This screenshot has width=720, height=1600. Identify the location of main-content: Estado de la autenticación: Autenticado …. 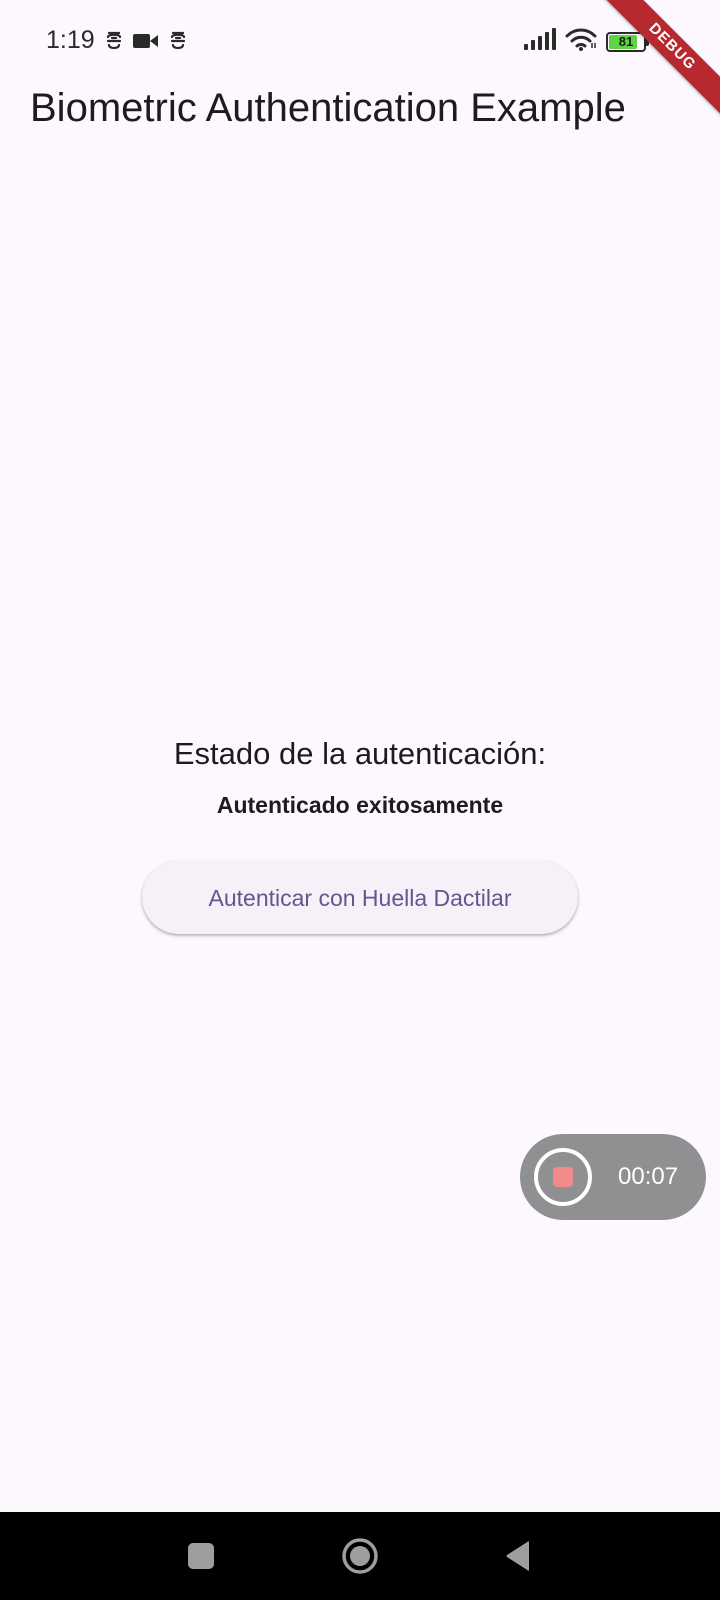
(360, 832).